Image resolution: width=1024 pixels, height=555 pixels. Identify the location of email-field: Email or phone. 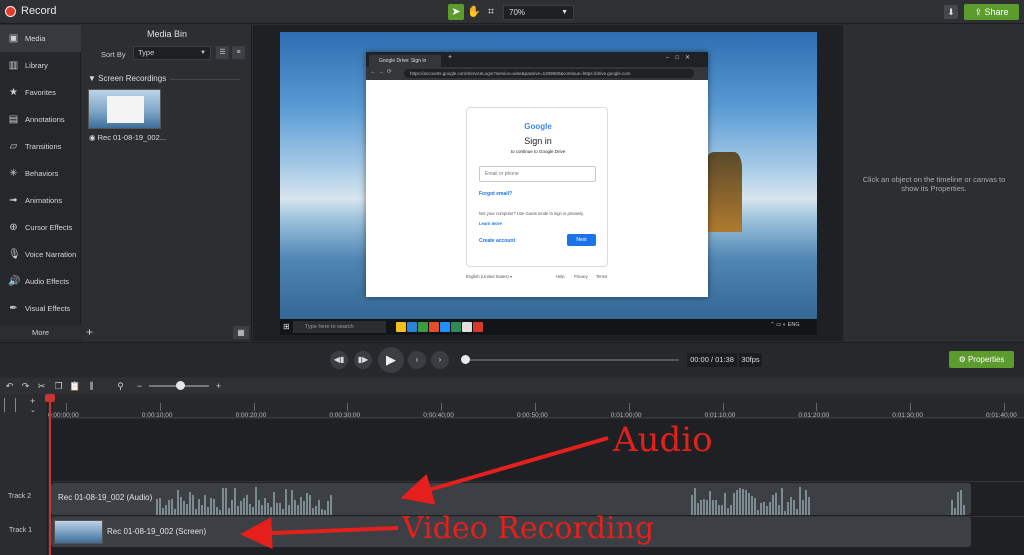
(537, 174).